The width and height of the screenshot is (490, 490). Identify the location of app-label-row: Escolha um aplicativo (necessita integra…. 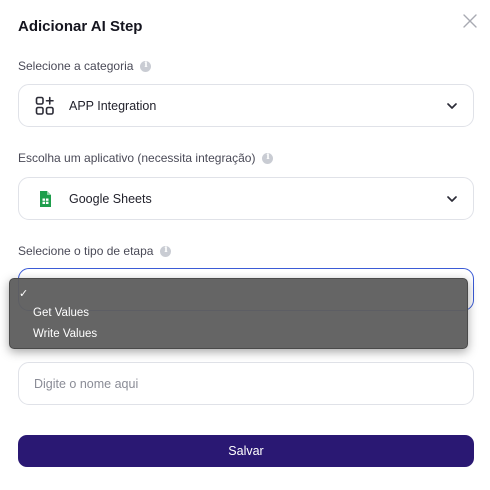
(146, 158).